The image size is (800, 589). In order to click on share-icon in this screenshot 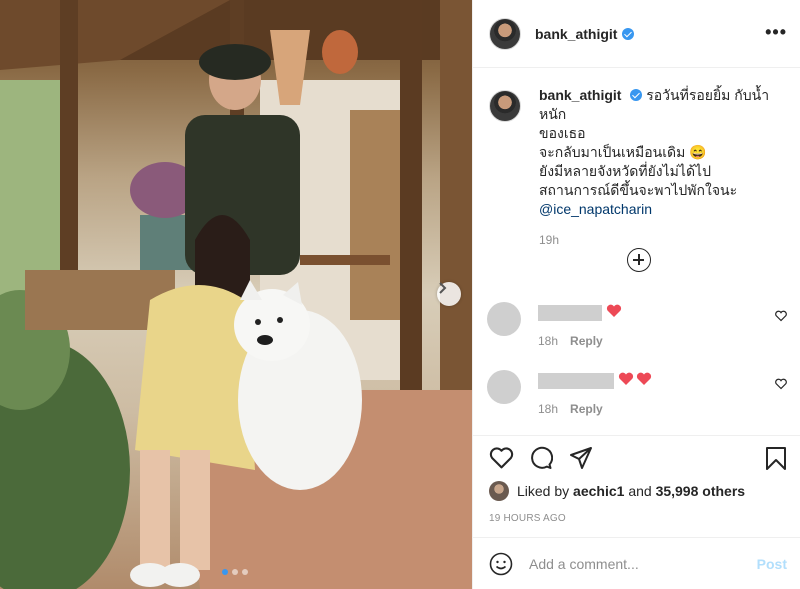, I will do `click(581, 458)`.